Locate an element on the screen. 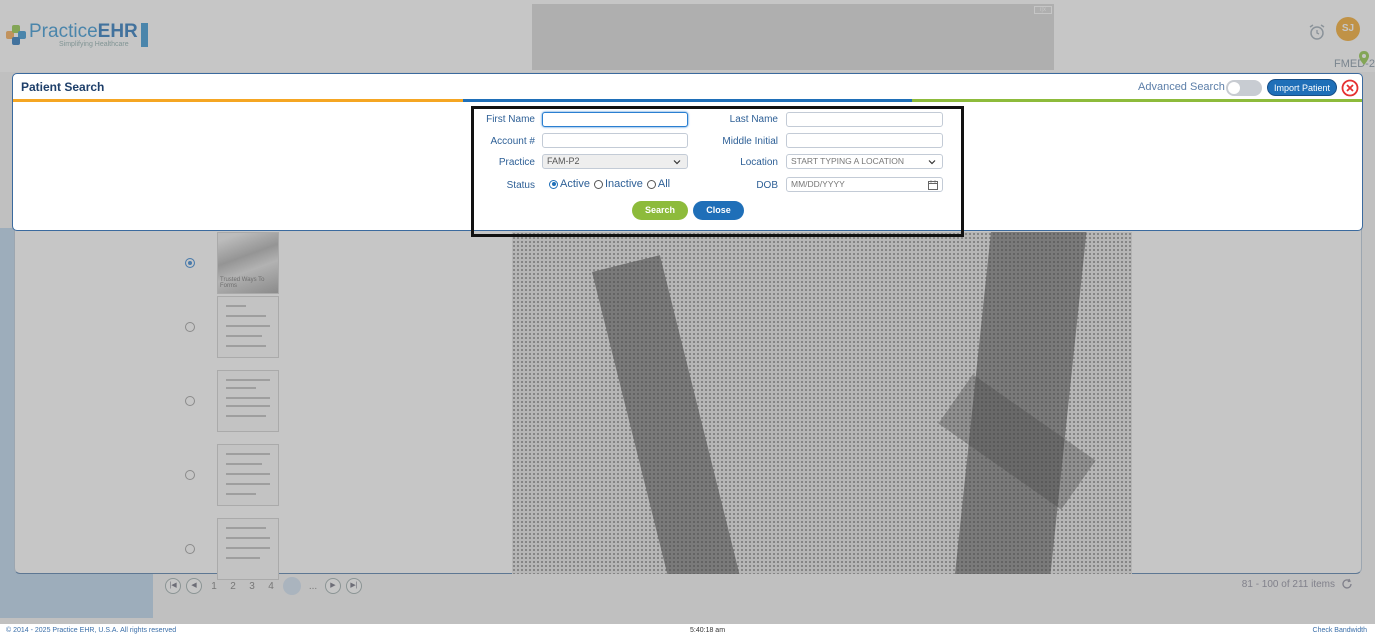 The width and height of the screenshot is (1375, 638). calendar-icon is located at coordinates (933, 185).